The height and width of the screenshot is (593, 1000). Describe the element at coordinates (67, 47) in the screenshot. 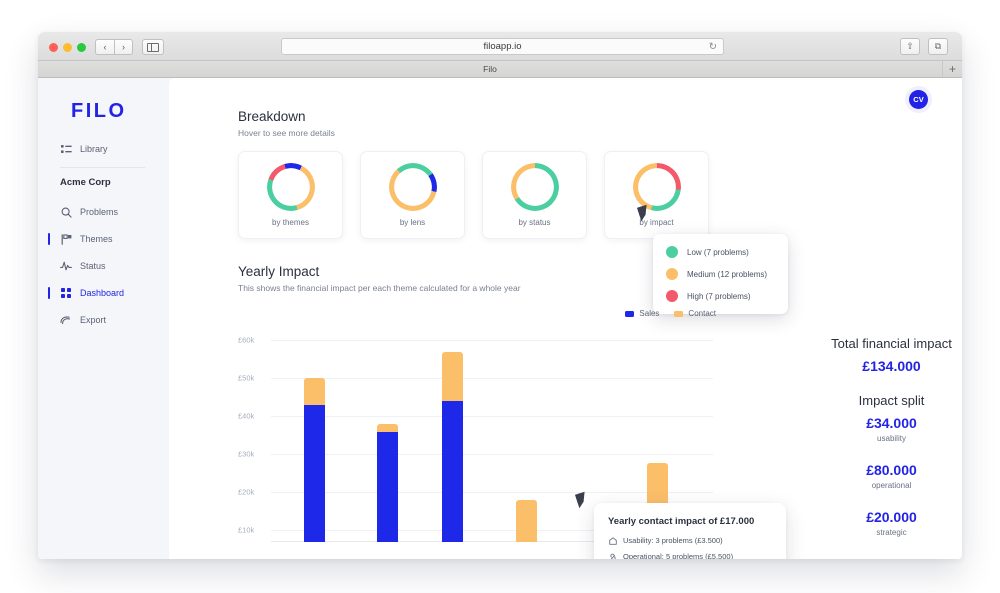

I see `minimize-window-button` at that location.